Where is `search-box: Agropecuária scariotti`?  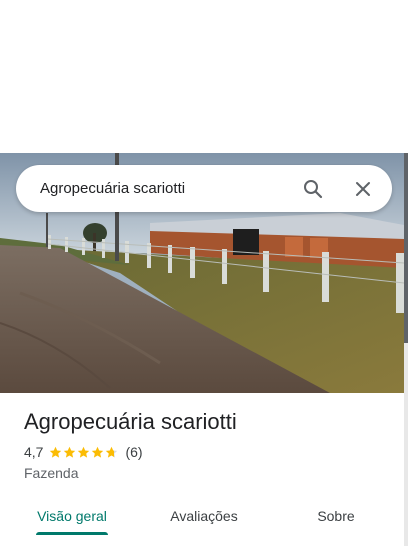 search-box: Agropecuária scariotti is located at coordinates (204, 188).